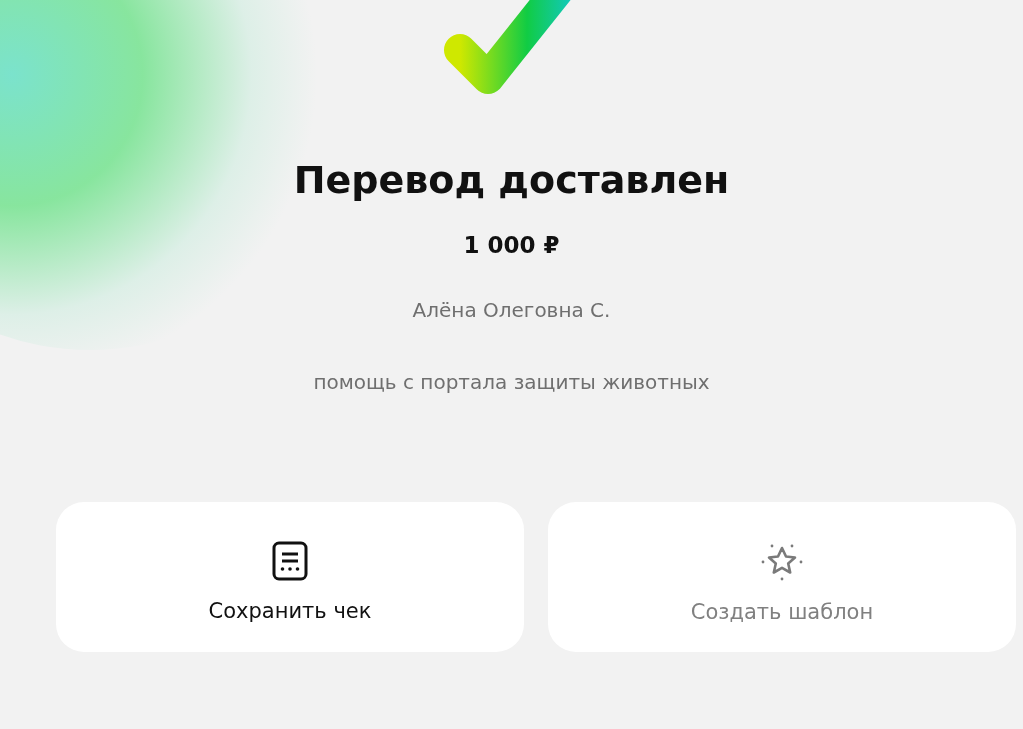 The width and height of the screenshot is (1023, 729). I want to click on transfer-amount: 1 000 ₽, so click(511, 245).